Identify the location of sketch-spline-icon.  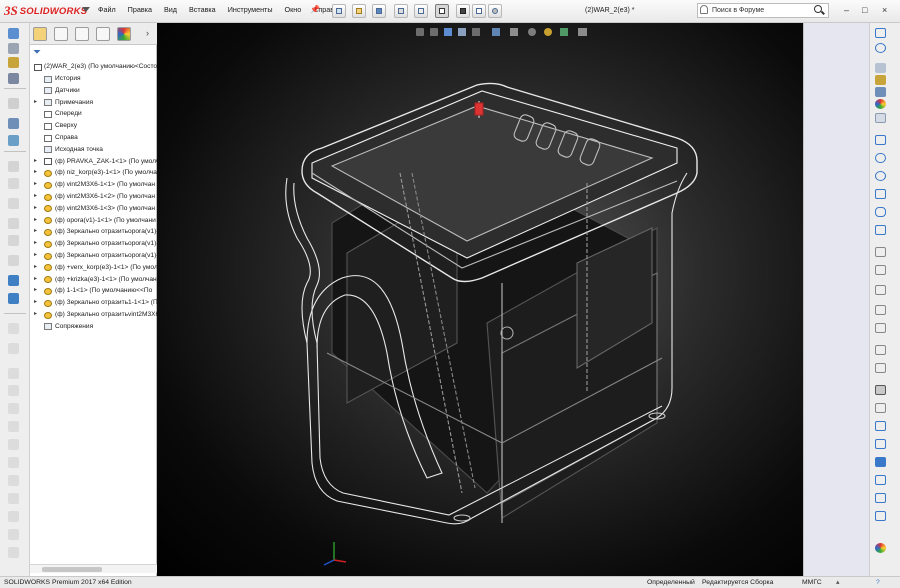
(880, 212).